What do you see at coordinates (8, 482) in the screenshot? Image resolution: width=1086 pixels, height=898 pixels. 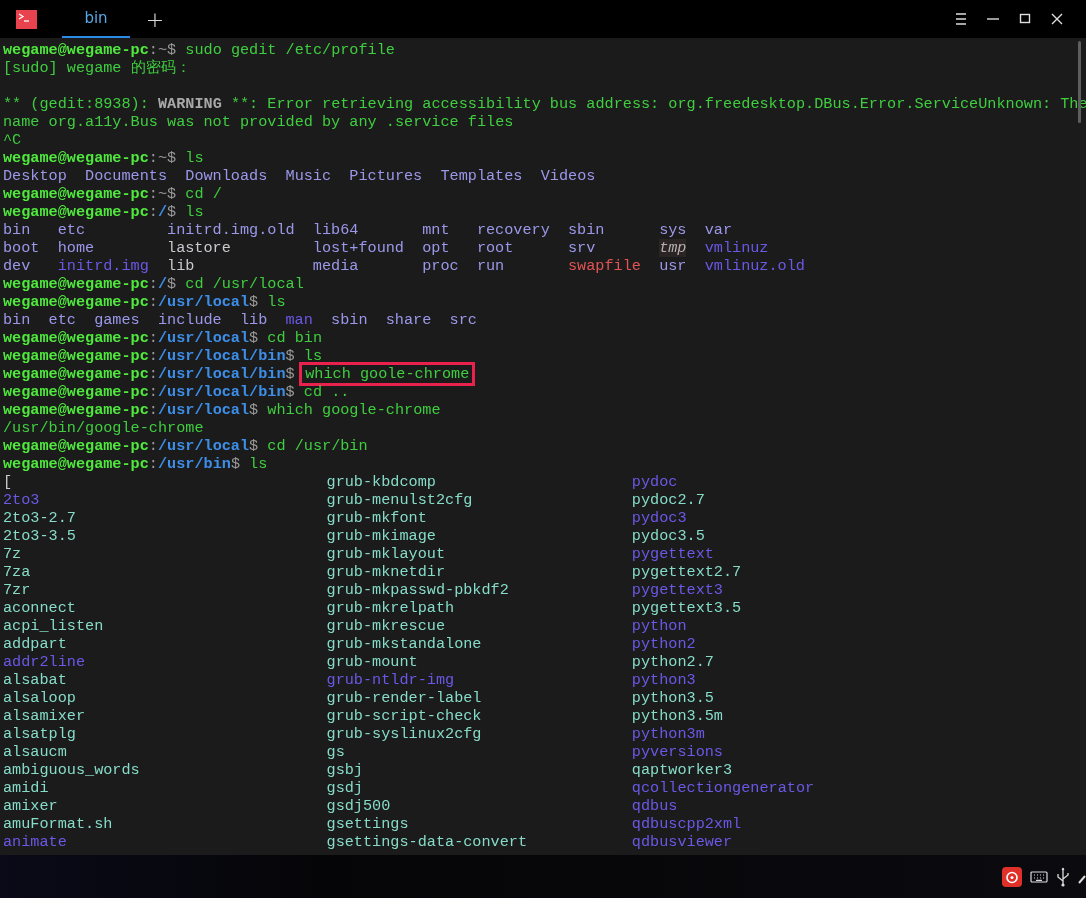 I see `file-name: [` at bounding box center [8, 482].